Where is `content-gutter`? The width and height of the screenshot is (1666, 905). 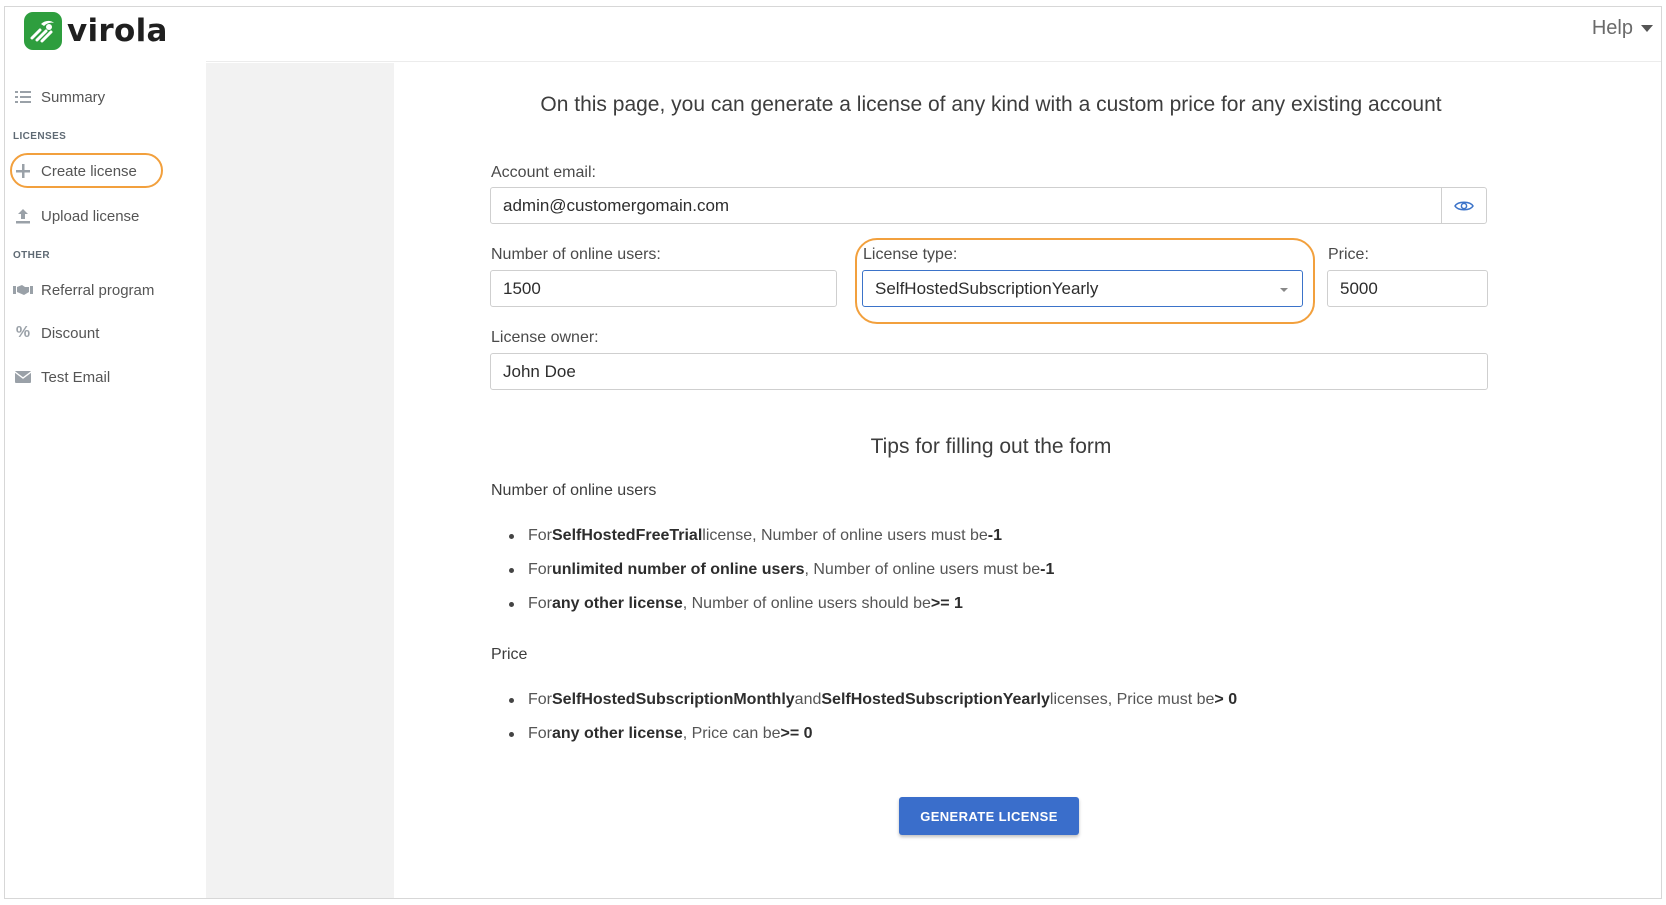
content-gutter is located at coordinates (300, 480).